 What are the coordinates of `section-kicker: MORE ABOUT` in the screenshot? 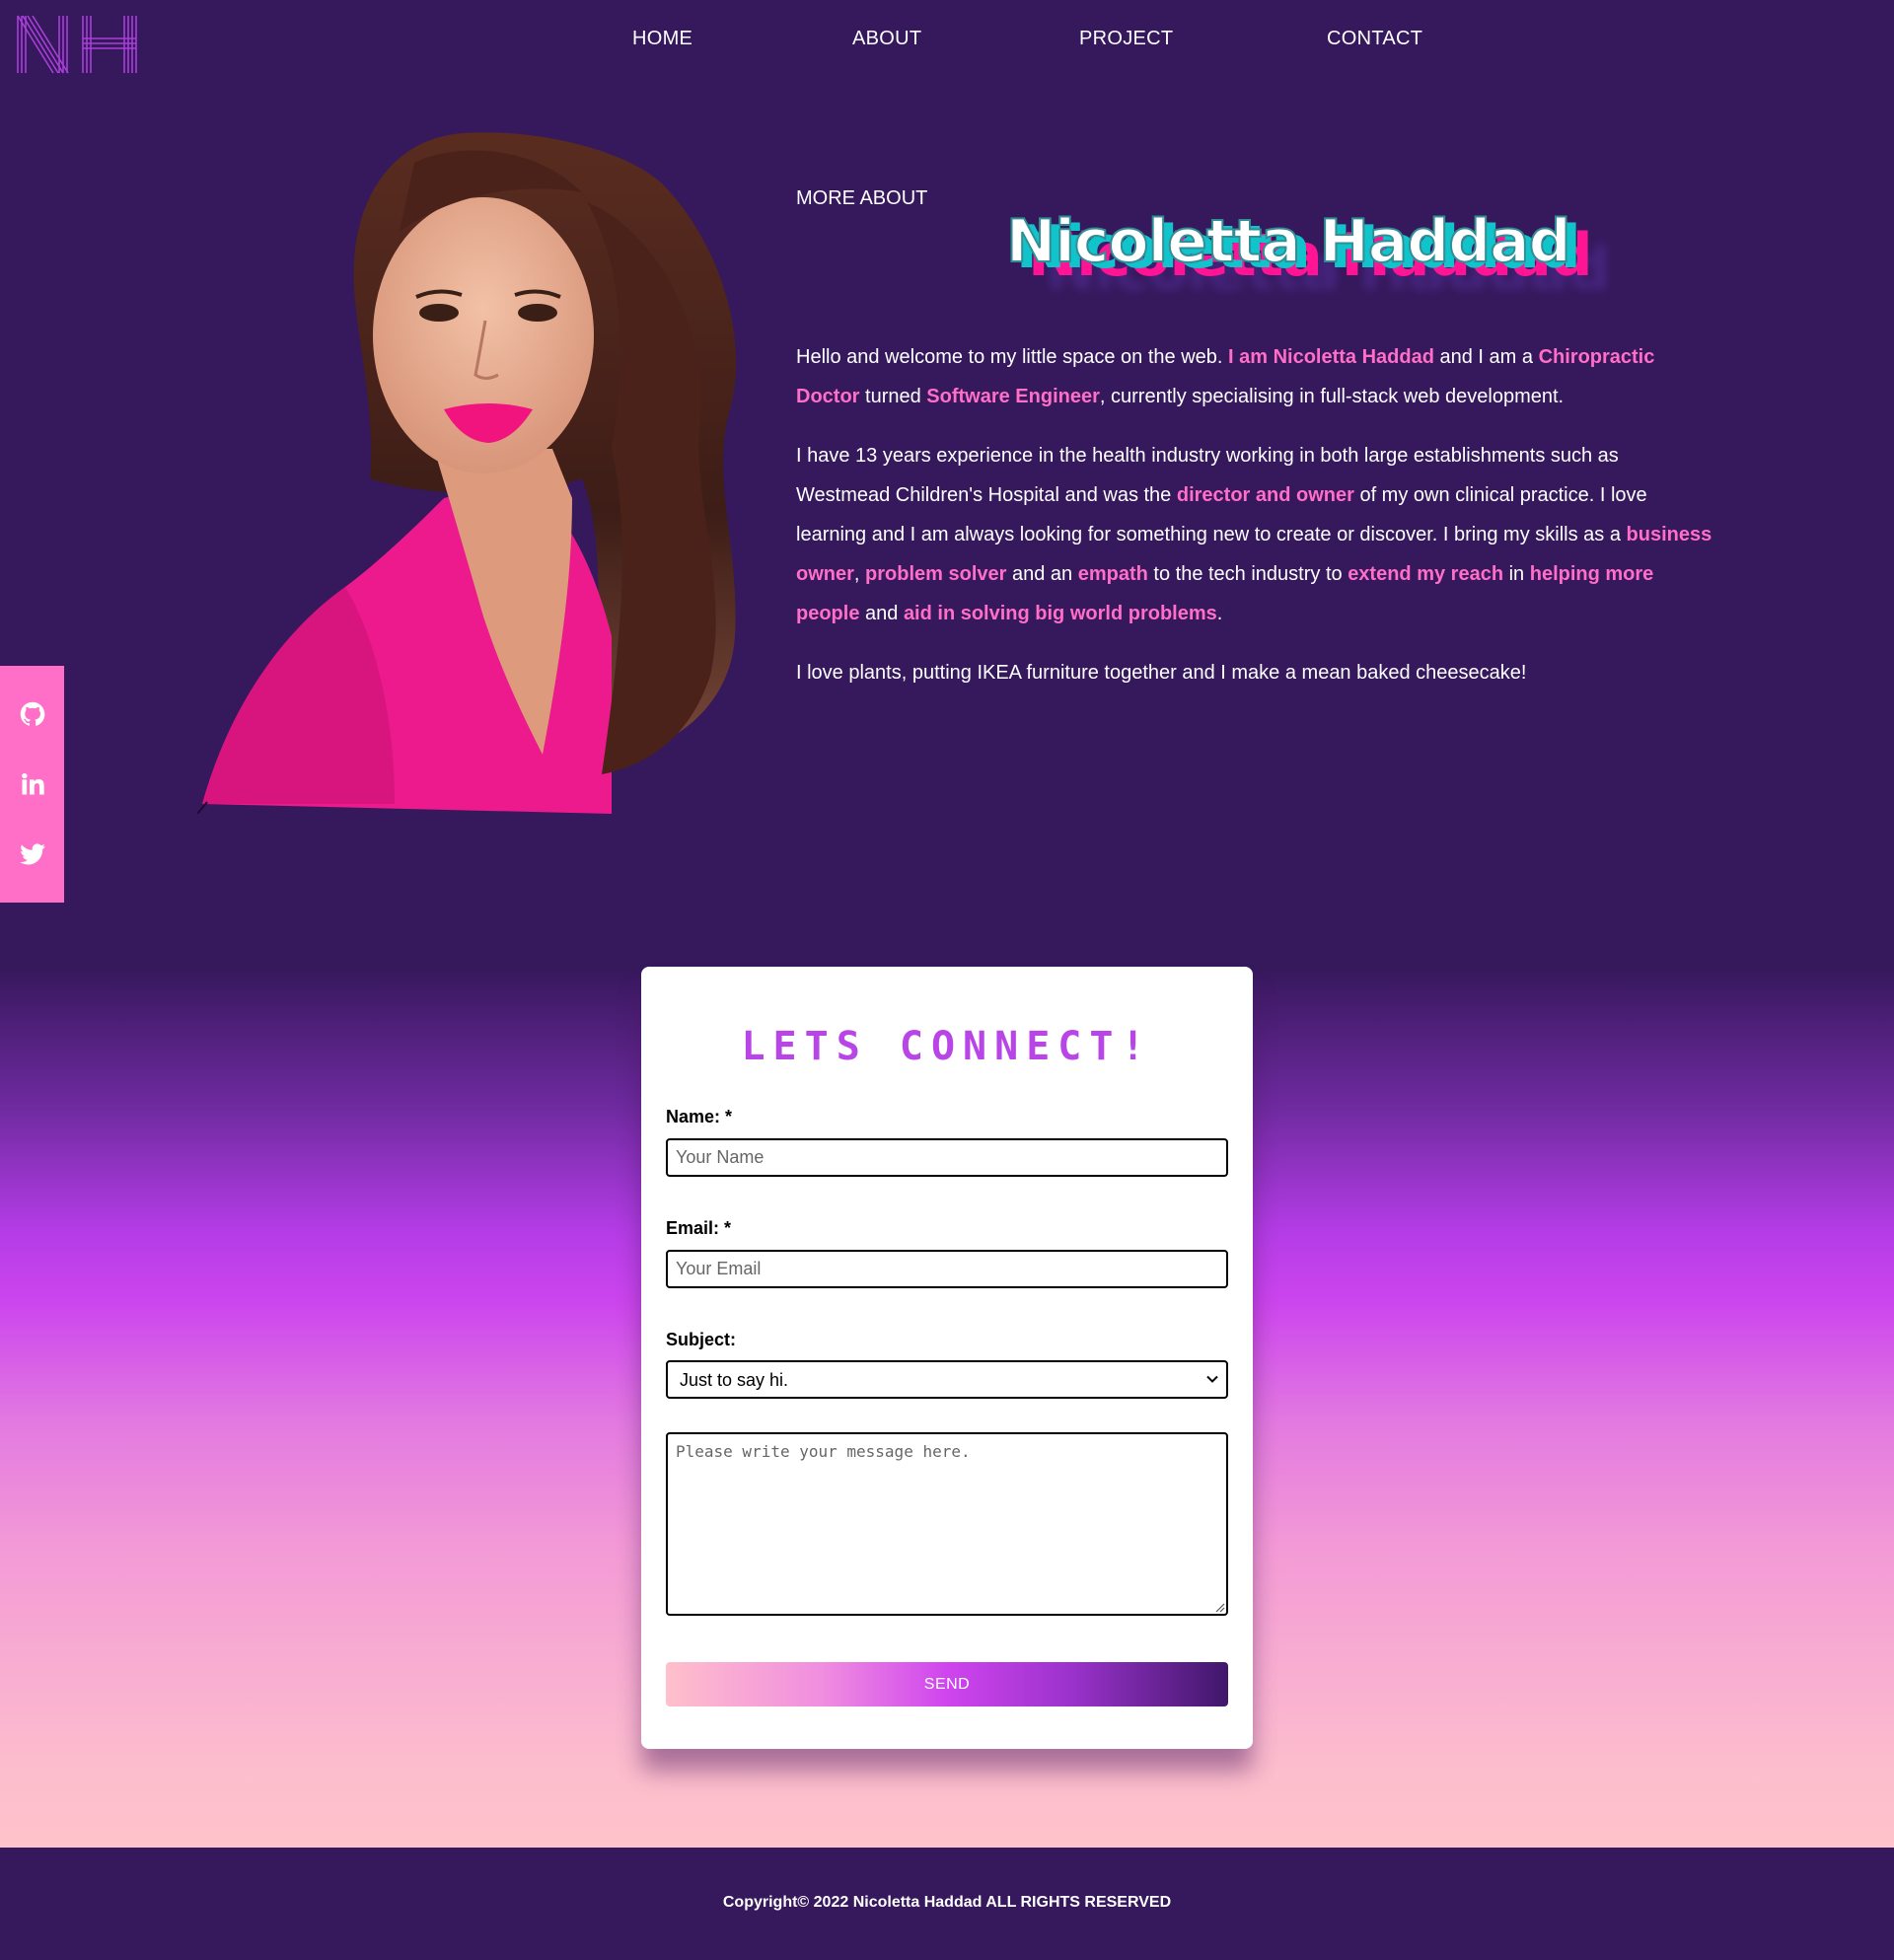 It's located at (862, 198).